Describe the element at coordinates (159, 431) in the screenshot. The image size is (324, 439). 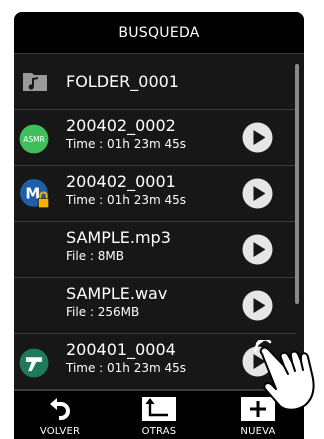
I see `otras-label: OTRAS` at that location.